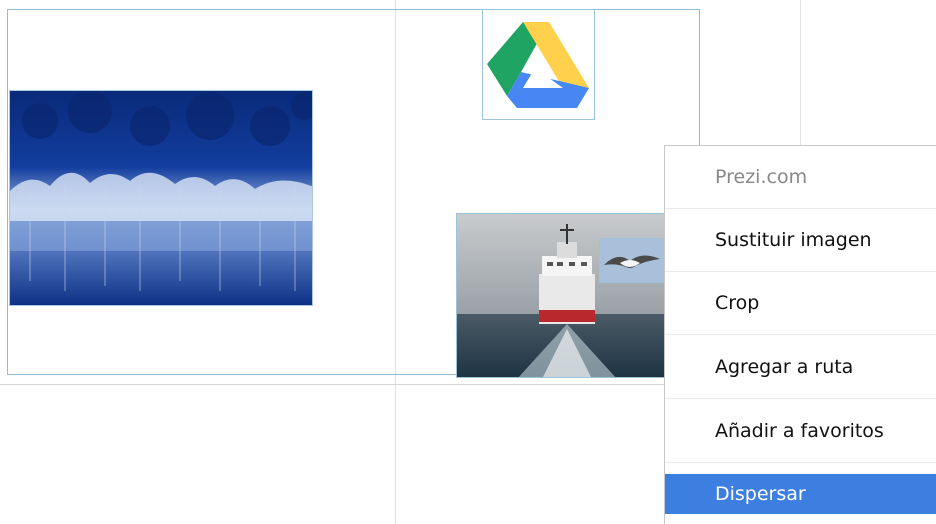 Image resolution: width=936 pixels, height=524 pixels. I want to click on menu-item-label: Añadir a favoritos, so click(799, 431).